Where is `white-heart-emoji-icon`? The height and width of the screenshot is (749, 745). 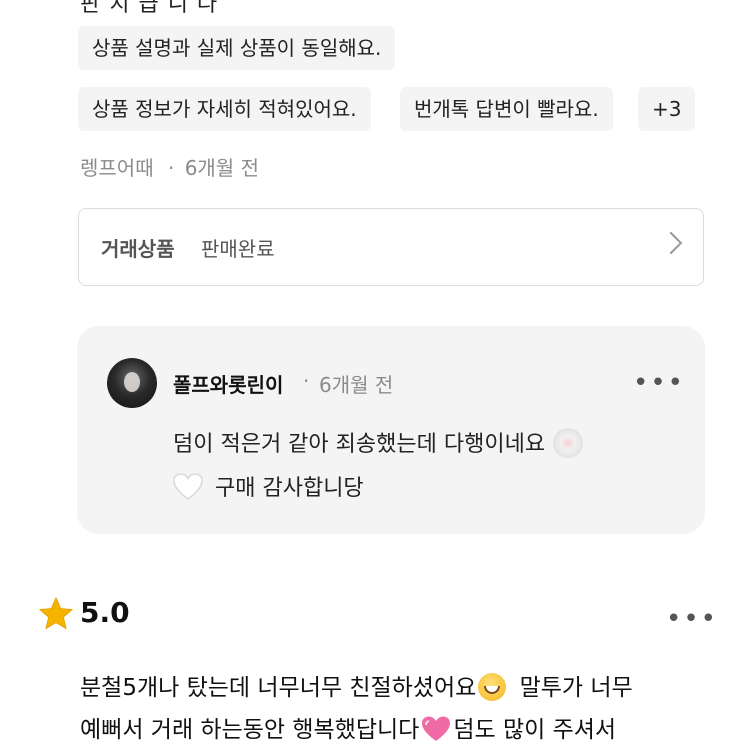 white-heart-emoji-icon is located at coordinates (188, 487).